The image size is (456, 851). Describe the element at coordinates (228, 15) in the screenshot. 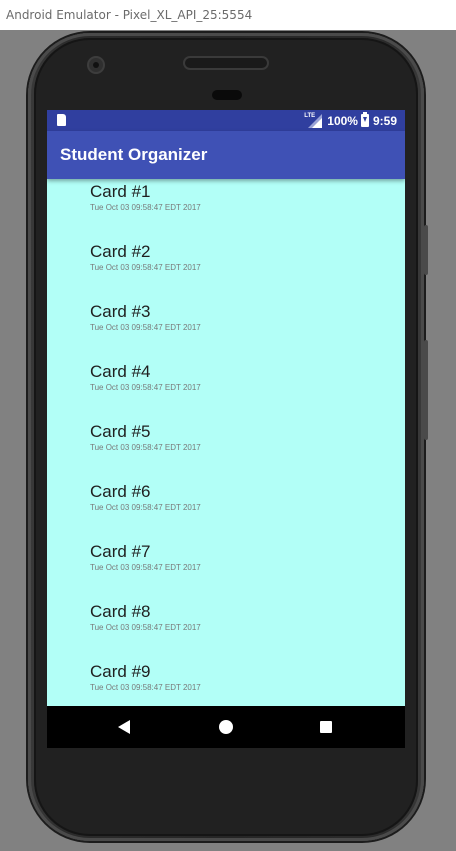

I see `emulator-window-title: Android Emulator - Pixel_XL_API_25:5554` at that location.